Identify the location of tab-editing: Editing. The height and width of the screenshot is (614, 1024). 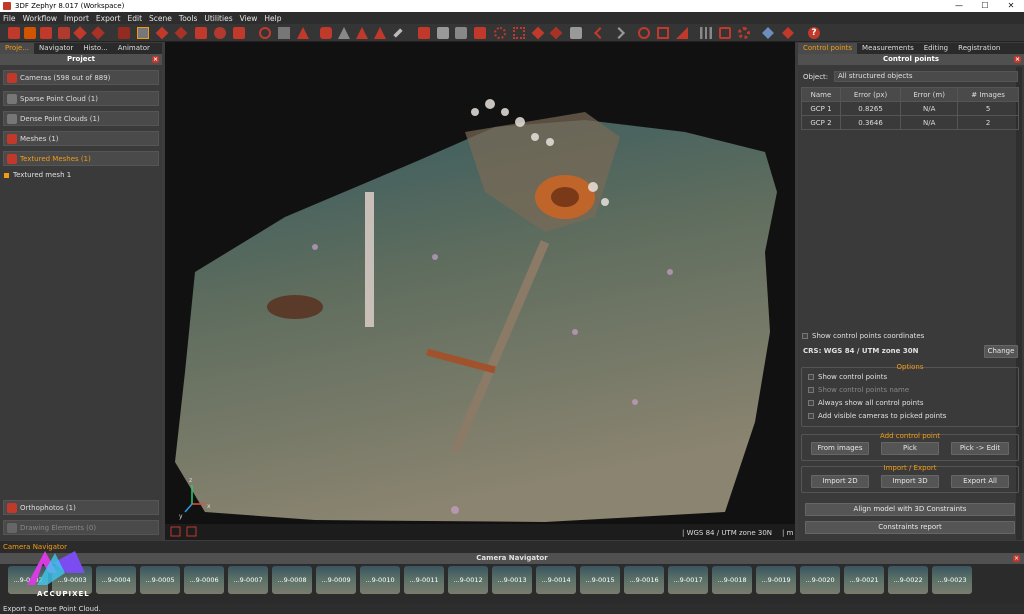
(936, 48).